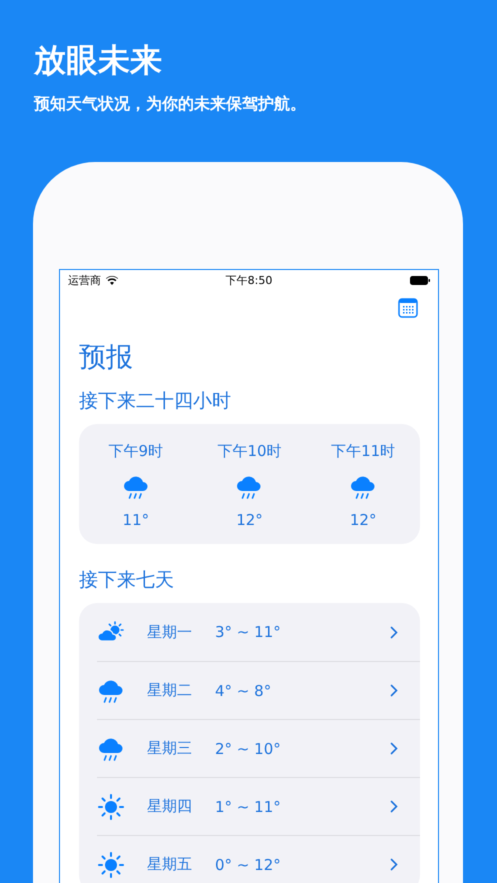  Describe the element at coordinates (248, 807) in the screenshot. I see `temperature-range: 1° ~ 11°` at that location.